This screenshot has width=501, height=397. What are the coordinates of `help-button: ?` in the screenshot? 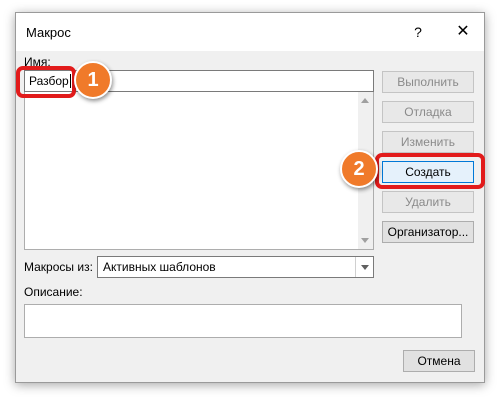 It's located at (418, 32).